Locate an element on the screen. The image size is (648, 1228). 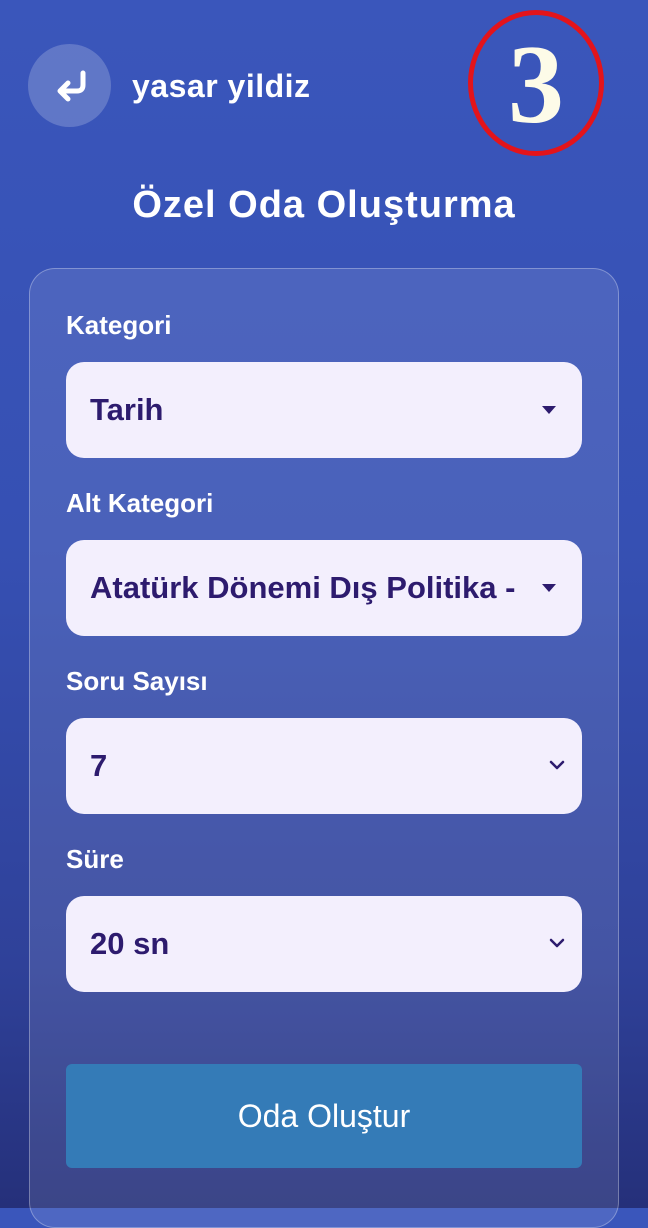
question-count-select: 7 is located at coordinates (324, 766).